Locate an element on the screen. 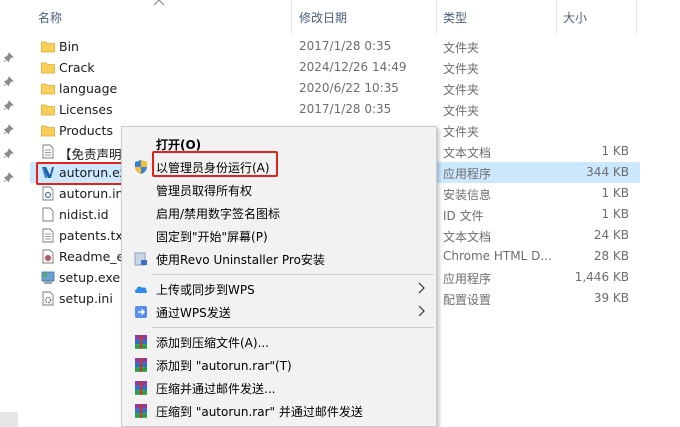 This screenshot has height=427, width=680. menu-item-compress-autorun-and-email: 压缩到 "autorun.rar" 并通过邮件发送 is located at coordinates (279, 410).